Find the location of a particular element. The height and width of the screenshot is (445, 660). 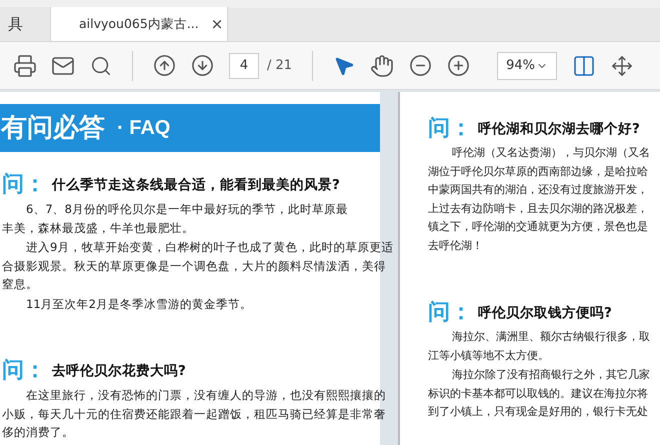

question-title: 呼伦湖和贝尔湖去哪个好? is located at coordinates (559, 129).